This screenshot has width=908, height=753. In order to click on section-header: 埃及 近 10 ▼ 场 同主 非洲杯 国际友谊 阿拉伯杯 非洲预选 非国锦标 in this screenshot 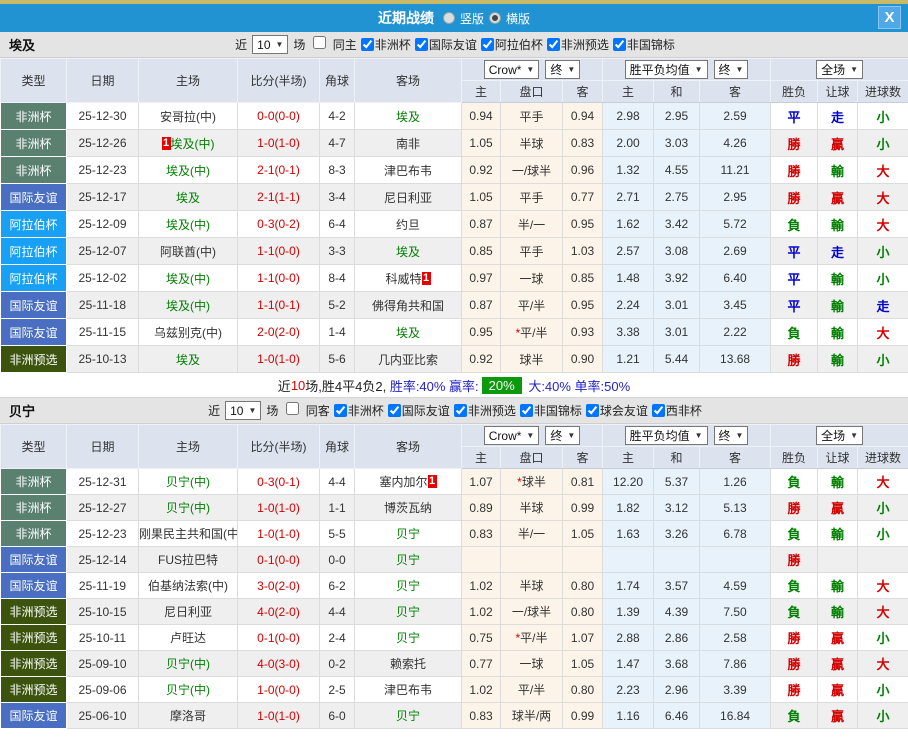, I will do `click(454, 45)`.